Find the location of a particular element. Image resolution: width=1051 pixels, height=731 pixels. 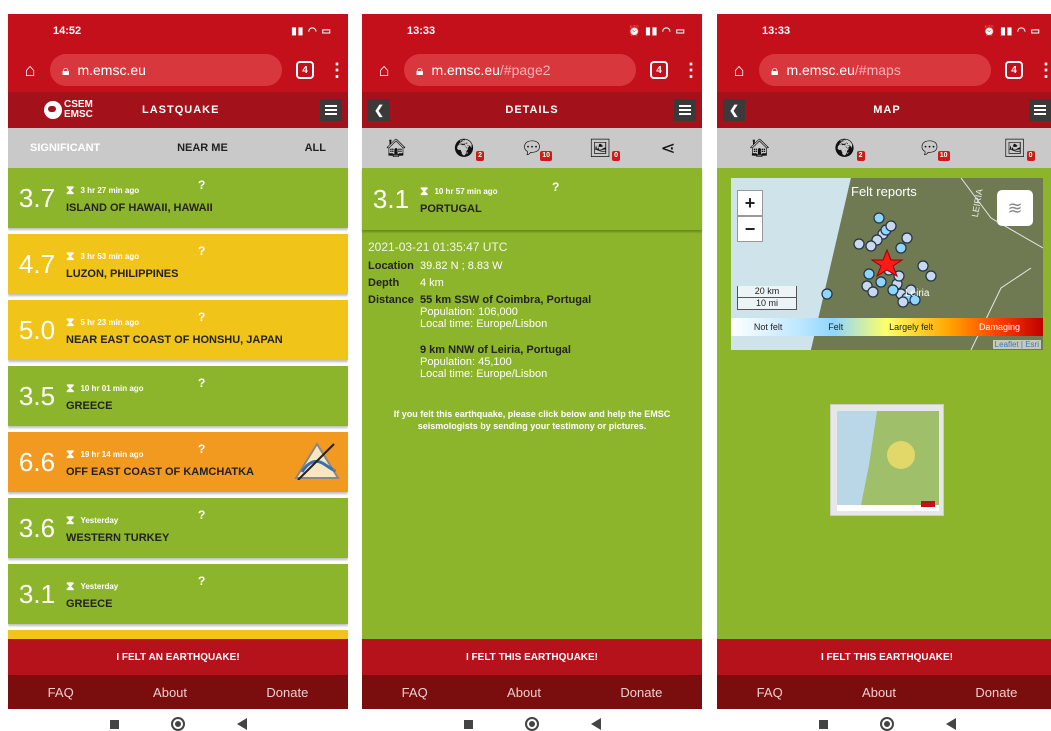

quake-row: 3.6 ⧗ Yesterday WESTERN TURKEY? is located at coordinates (178, 528).